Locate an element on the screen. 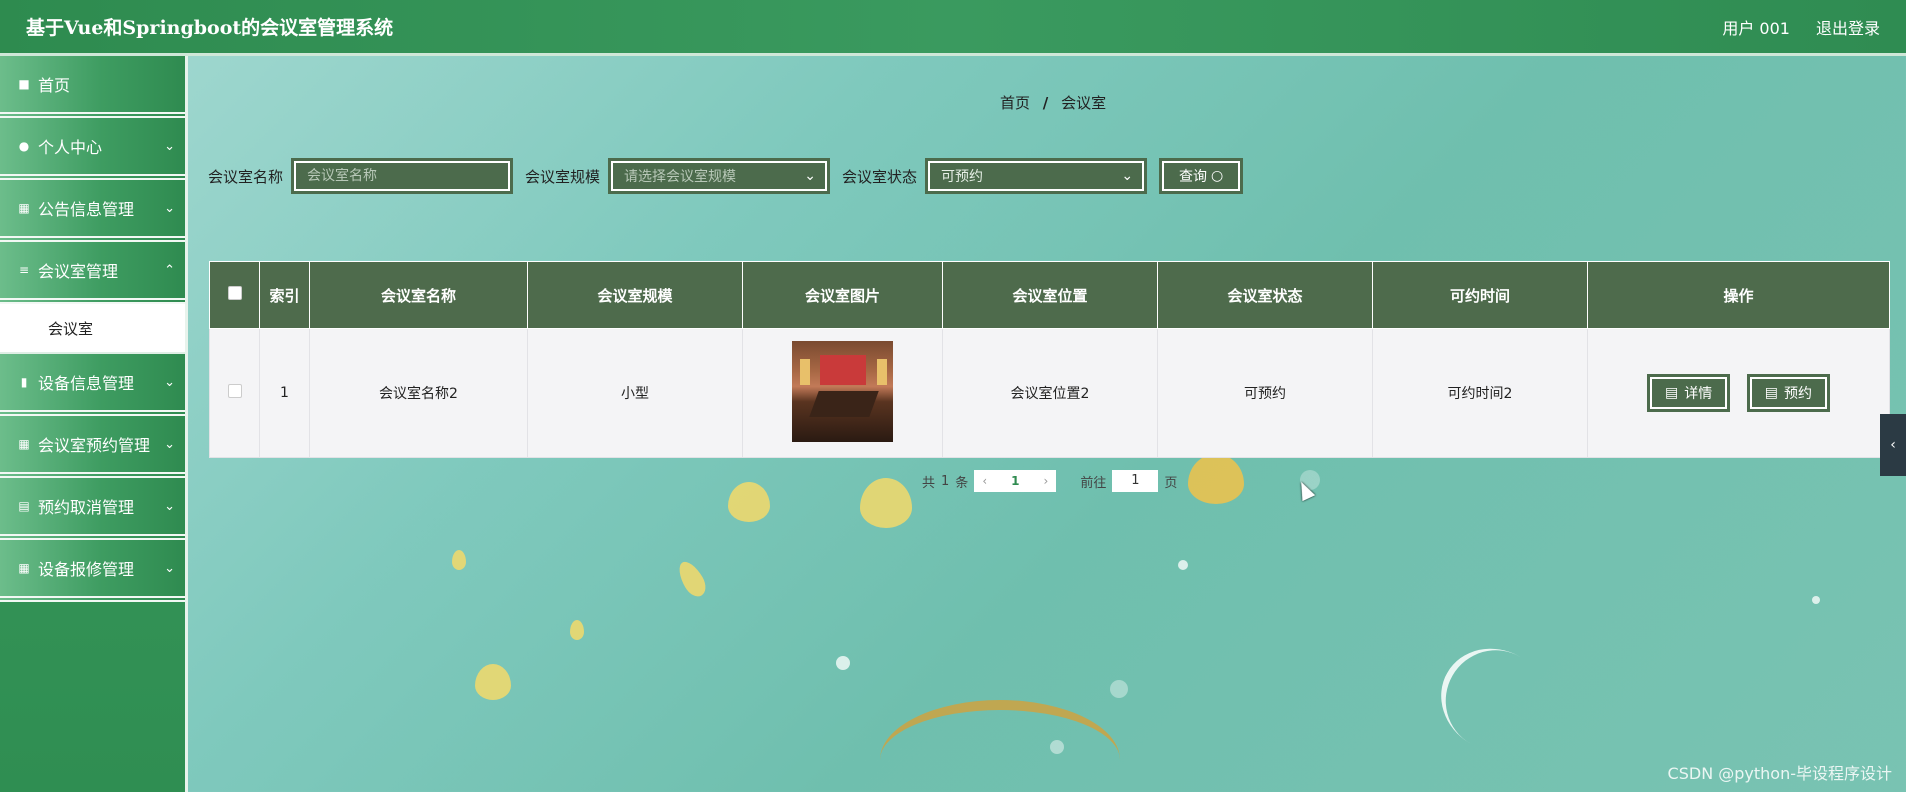  chevron-left-icon: ‹ is located at coordinates (1893, 445).